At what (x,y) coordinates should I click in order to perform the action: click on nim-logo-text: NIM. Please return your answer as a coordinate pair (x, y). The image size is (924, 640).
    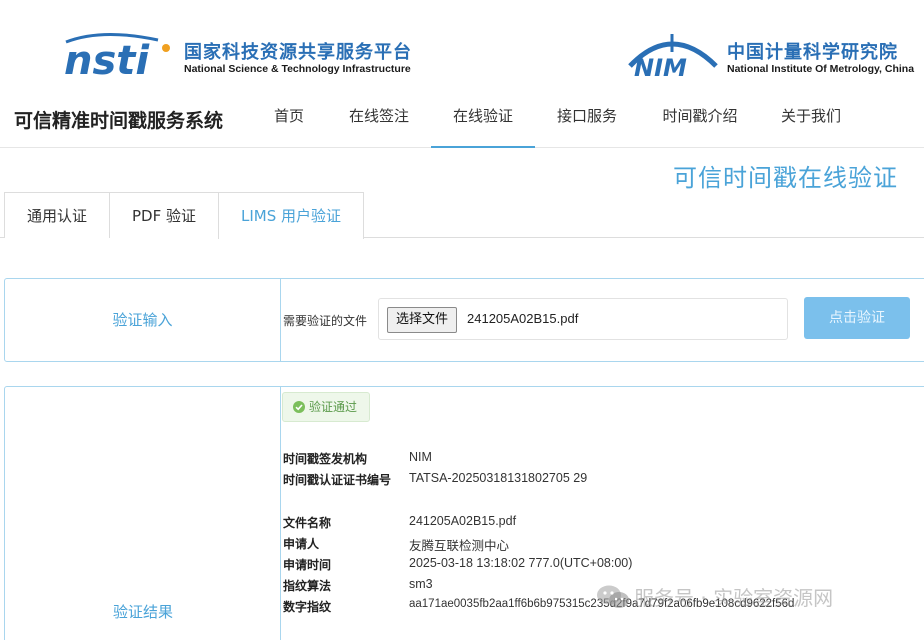
    Looking at the image, I should click on (660, 67).